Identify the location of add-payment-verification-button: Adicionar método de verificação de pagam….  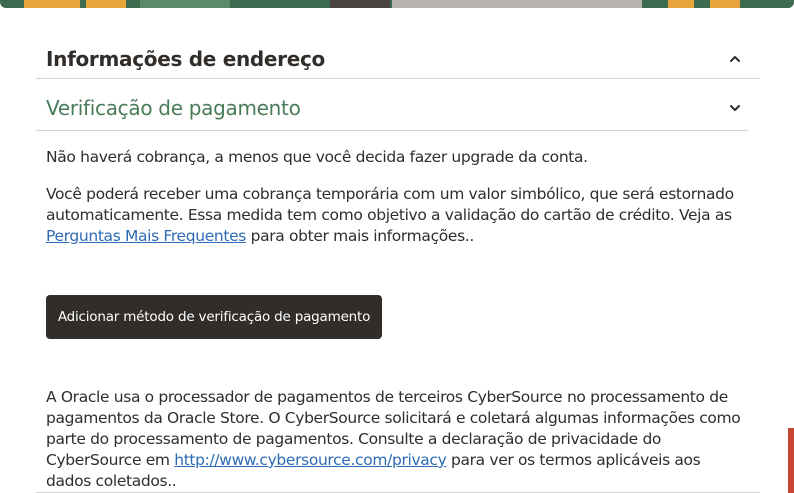
(214, 317).